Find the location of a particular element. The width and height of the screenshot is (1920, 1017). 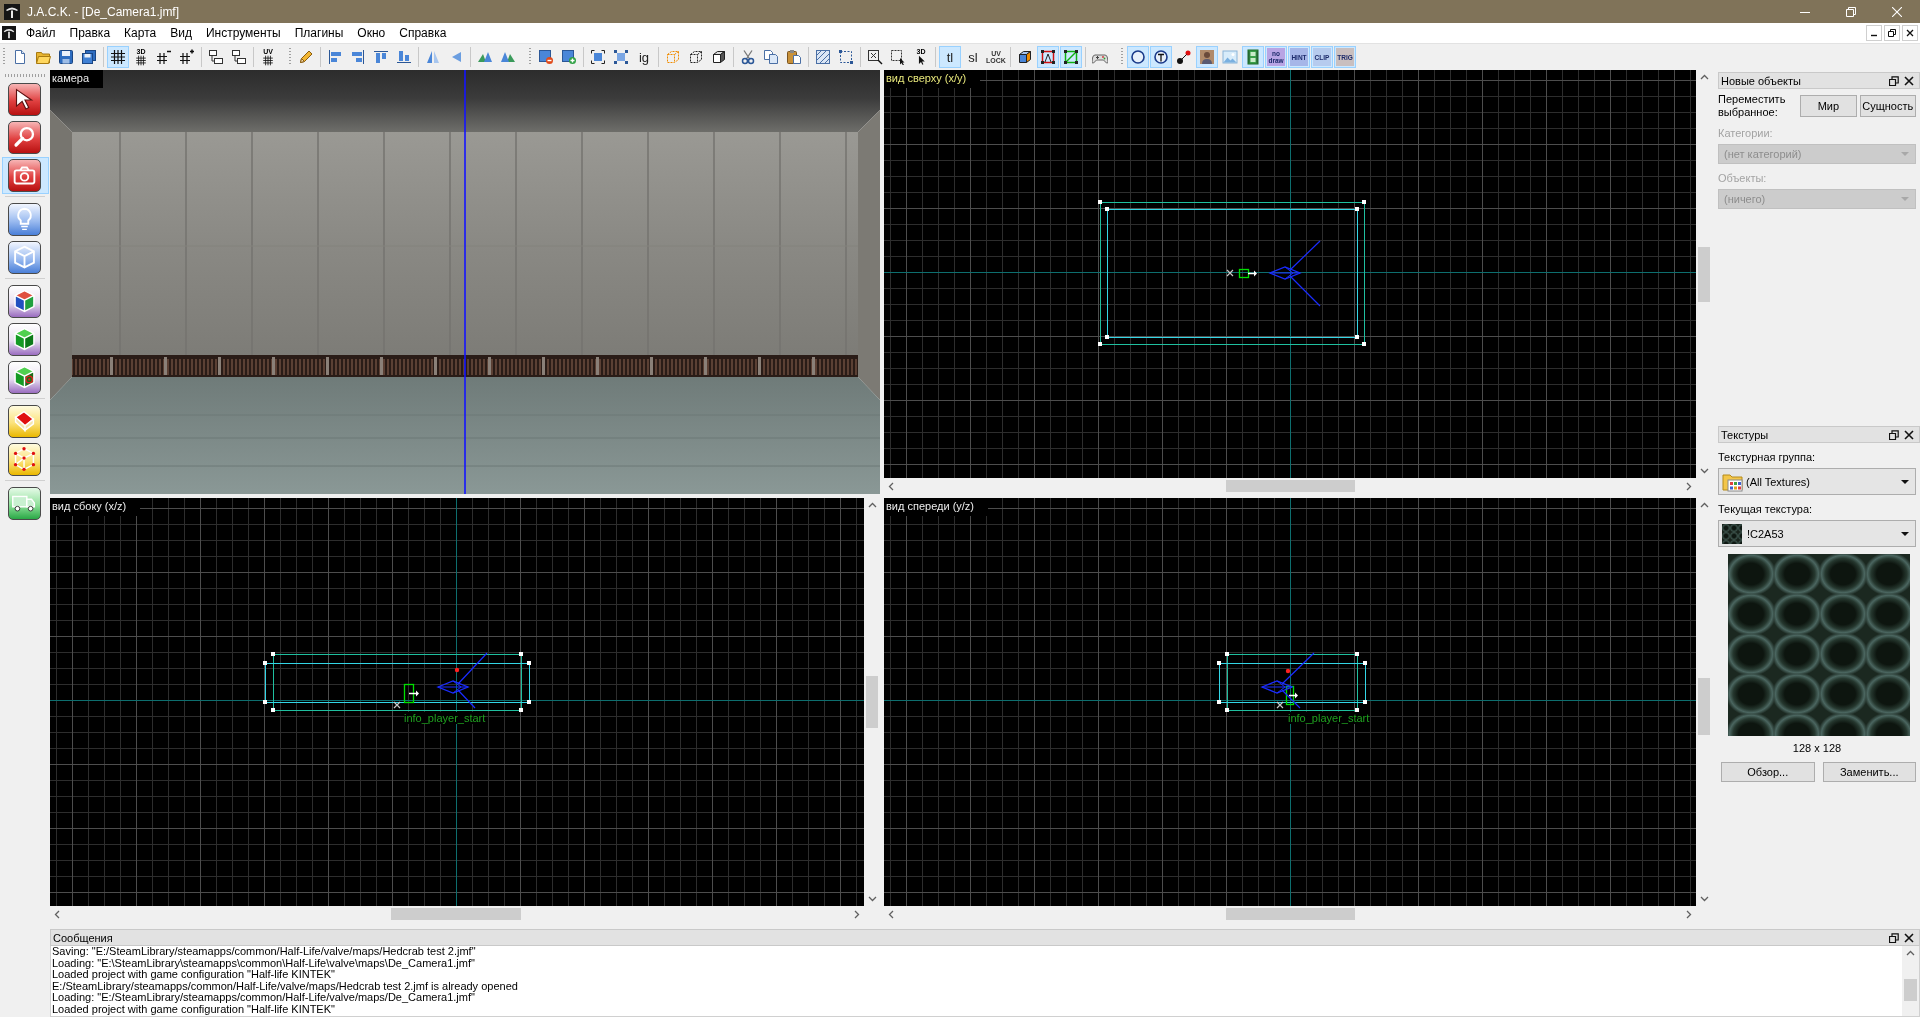

vertical-scrollbar is located at coordinates (1910, 981).